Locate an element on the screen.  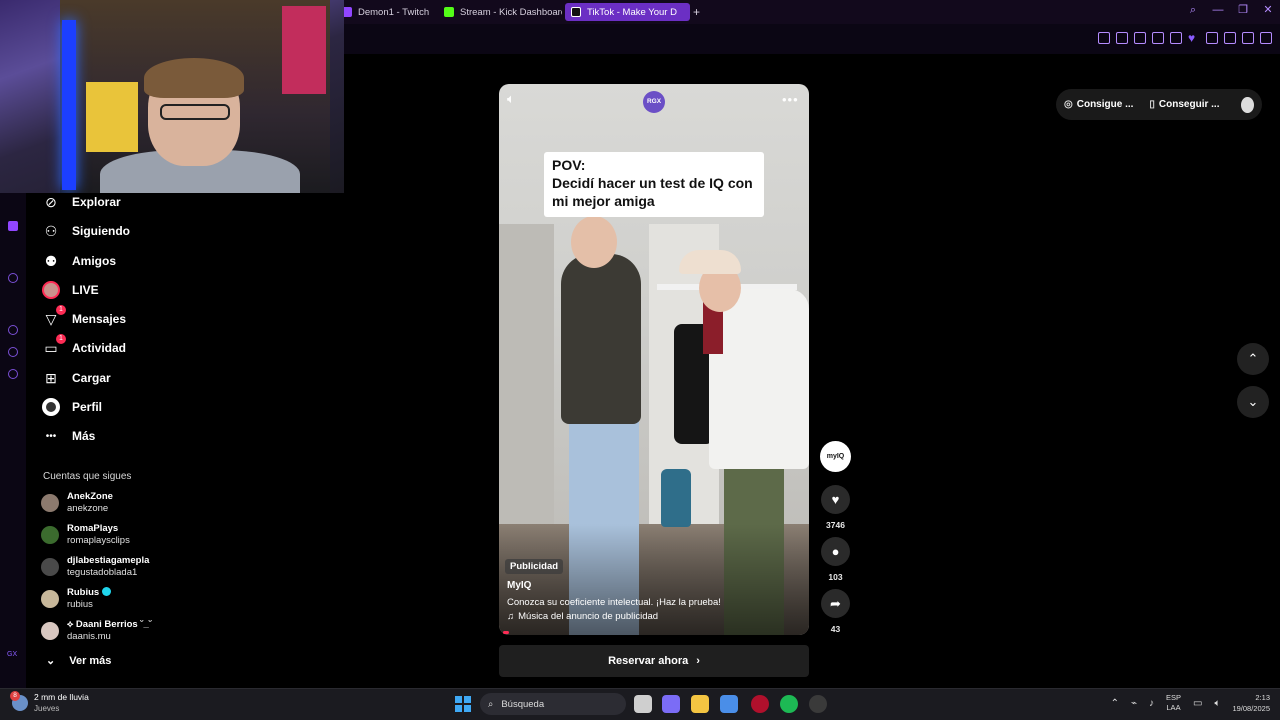
microphone-icon: ♪ is located at coordinates (1151, 703).